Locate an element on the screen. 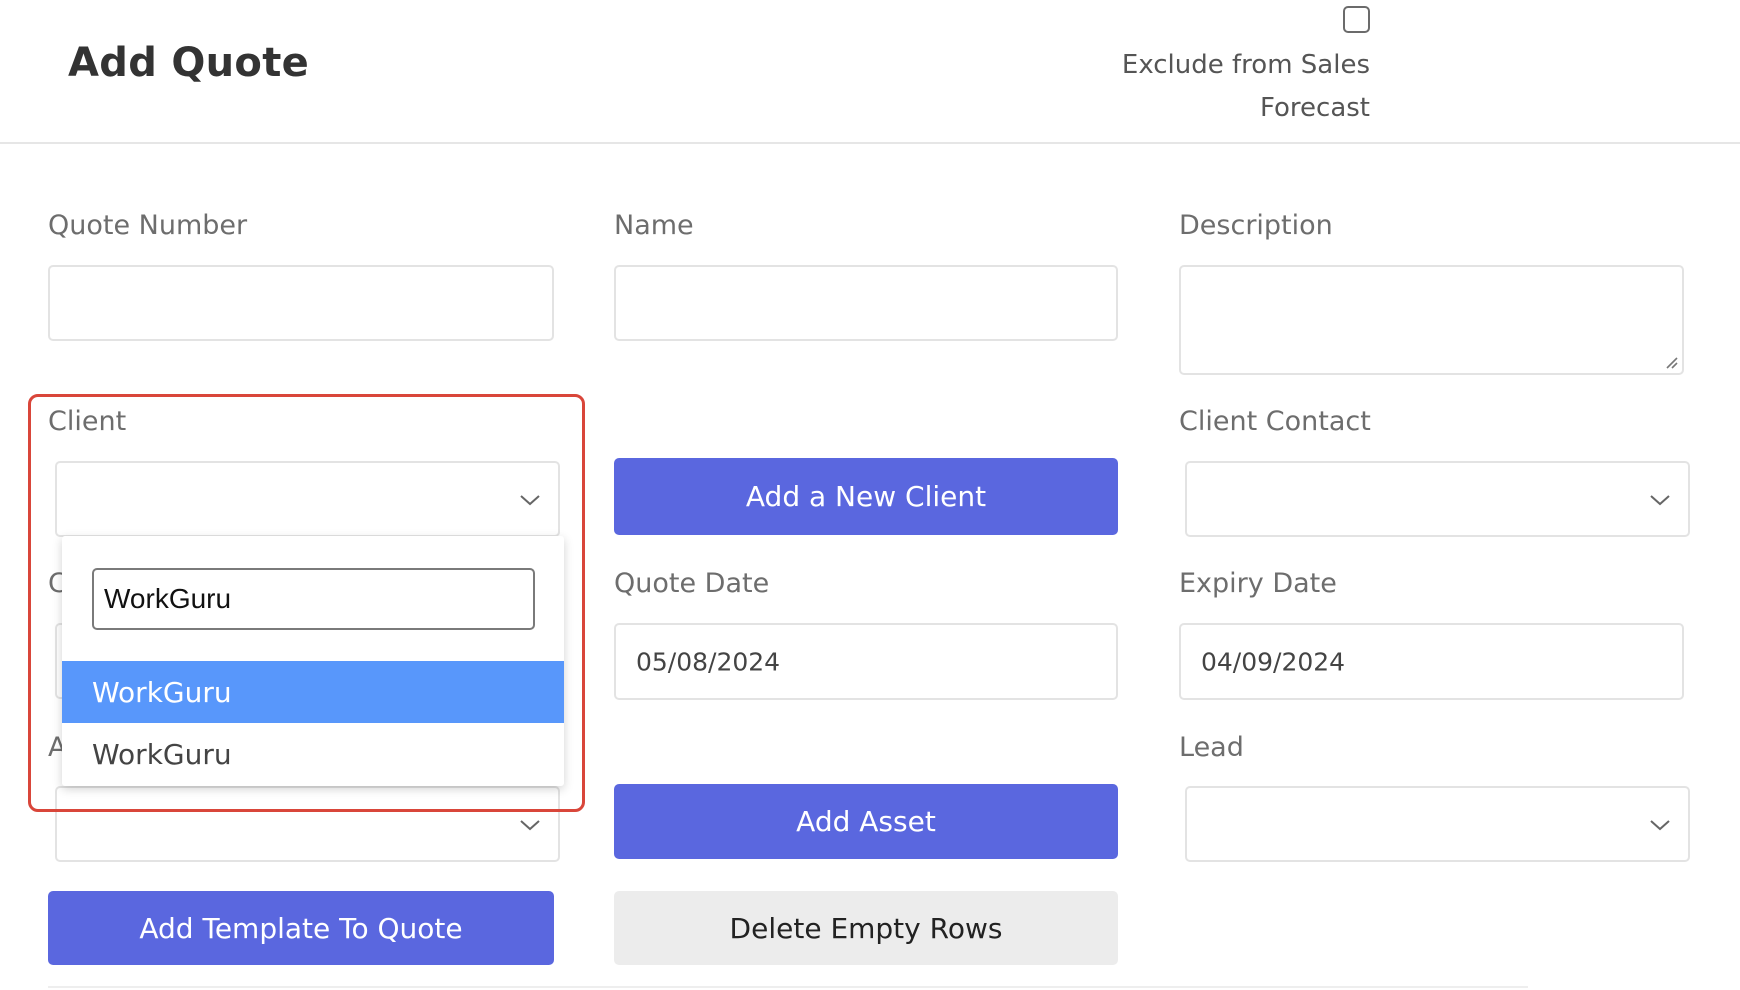 The height and width of the screenshot is (990, 1740). add-new-client-button: Add a New Client is located at coordinates (866, 496).